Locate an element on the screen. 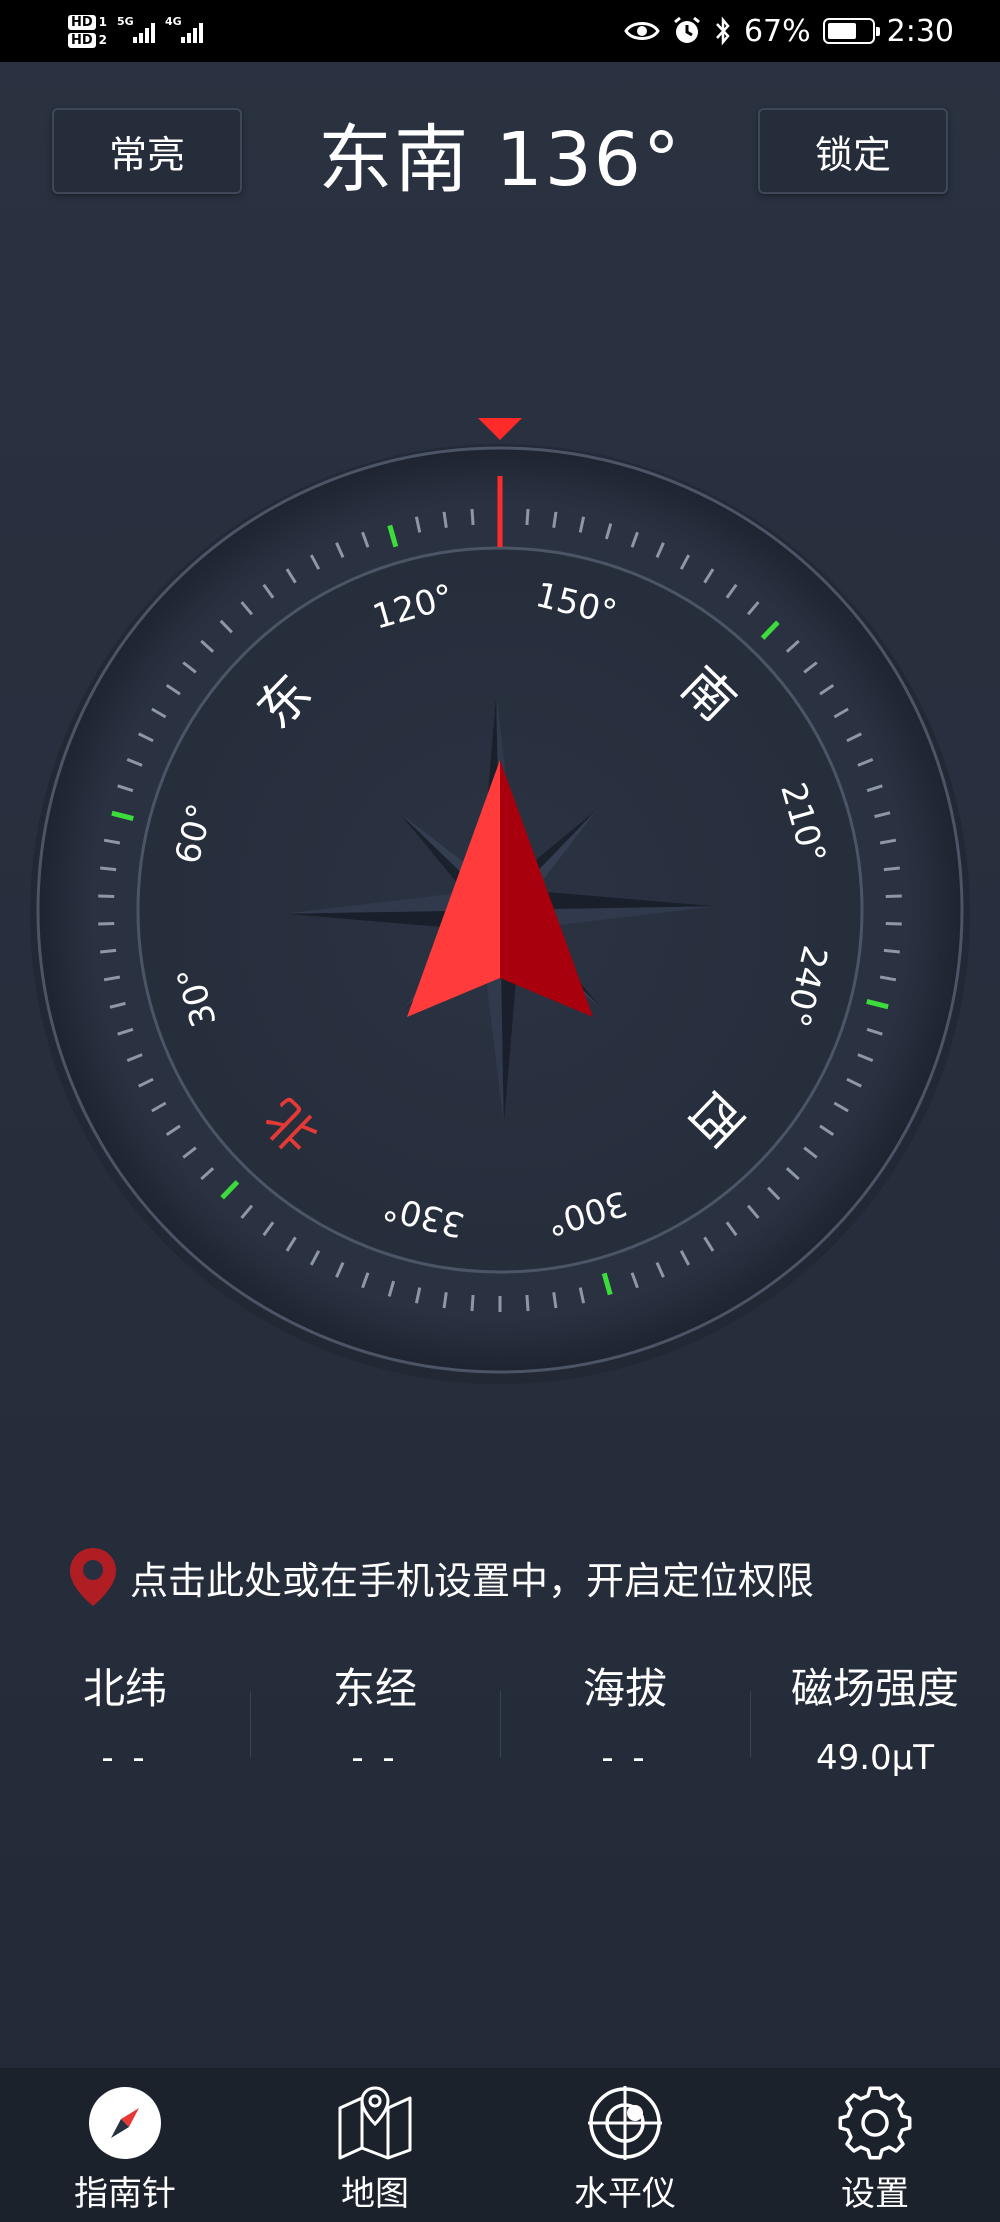  status-left: HD 1 HD 2 5G 4G is located at coordinates (136, 31).